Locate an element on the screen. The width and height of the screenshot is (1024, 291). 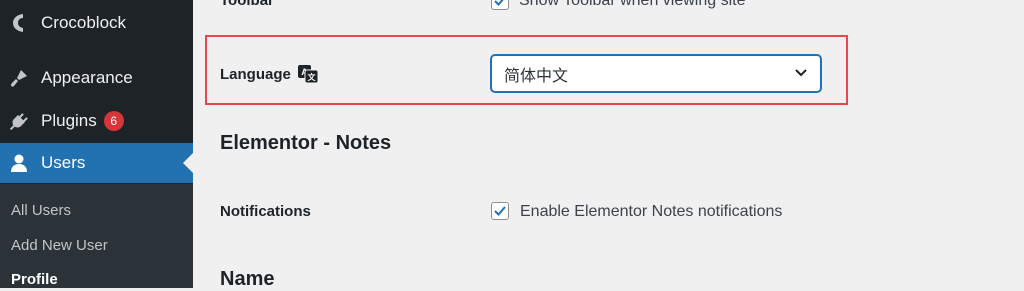
submenu-item-profile: Profile is located at coordinates (34, 279).